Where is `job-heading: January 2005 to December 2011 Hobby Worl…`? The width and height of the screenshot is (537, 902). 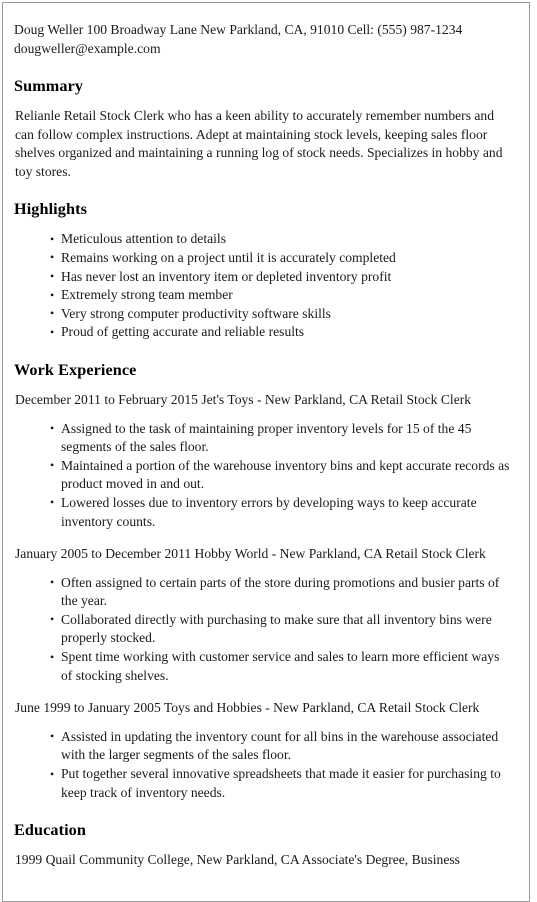 job-heading: January 2005 to December 2011 Hobby Worl… is located at coordinates (250, 554).